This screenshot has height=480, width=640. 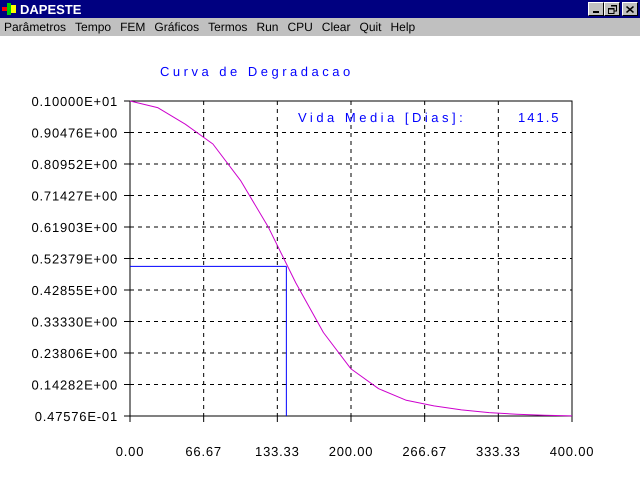 I want to click on menu-item: Parâmetros, so click(x=35, y=27).